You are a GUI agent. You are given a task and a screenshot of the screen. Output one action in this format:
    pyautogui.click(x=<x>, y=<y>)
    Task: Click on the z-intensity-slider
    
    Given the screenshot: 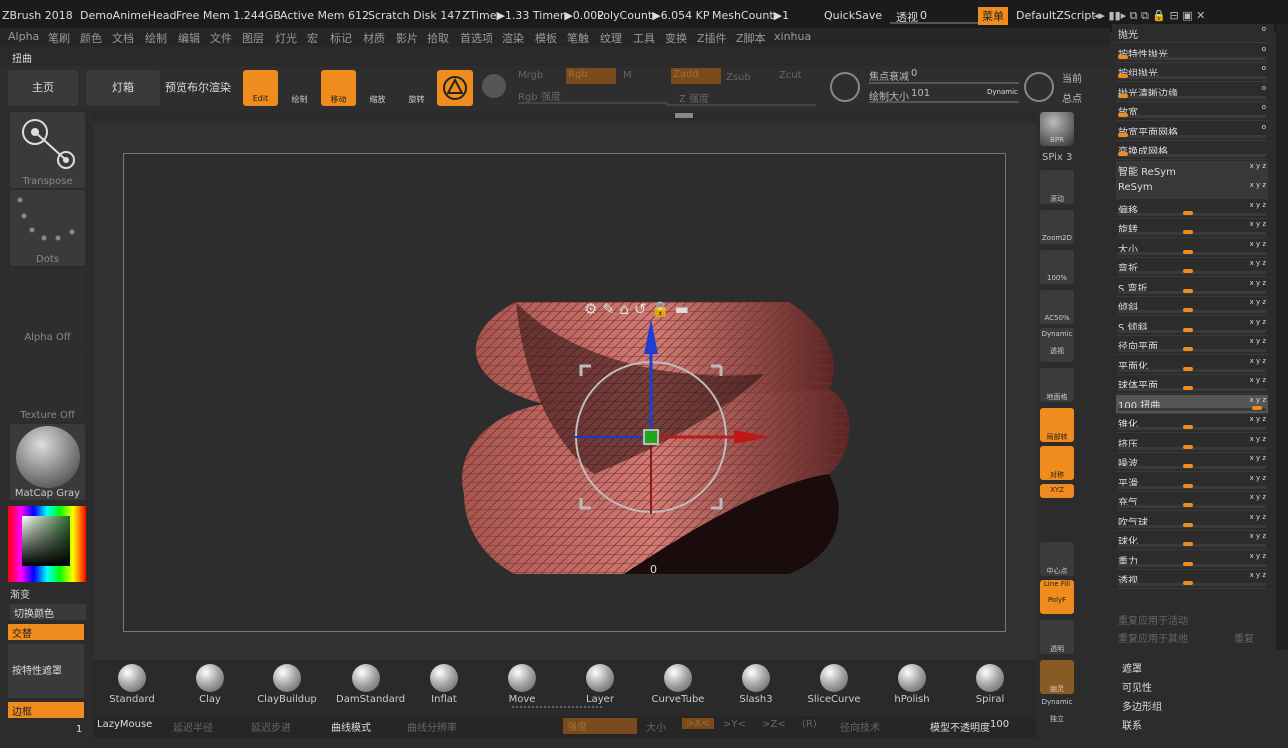 What is the action you would take?
    pyautogui.click(x=741, y=105)
    